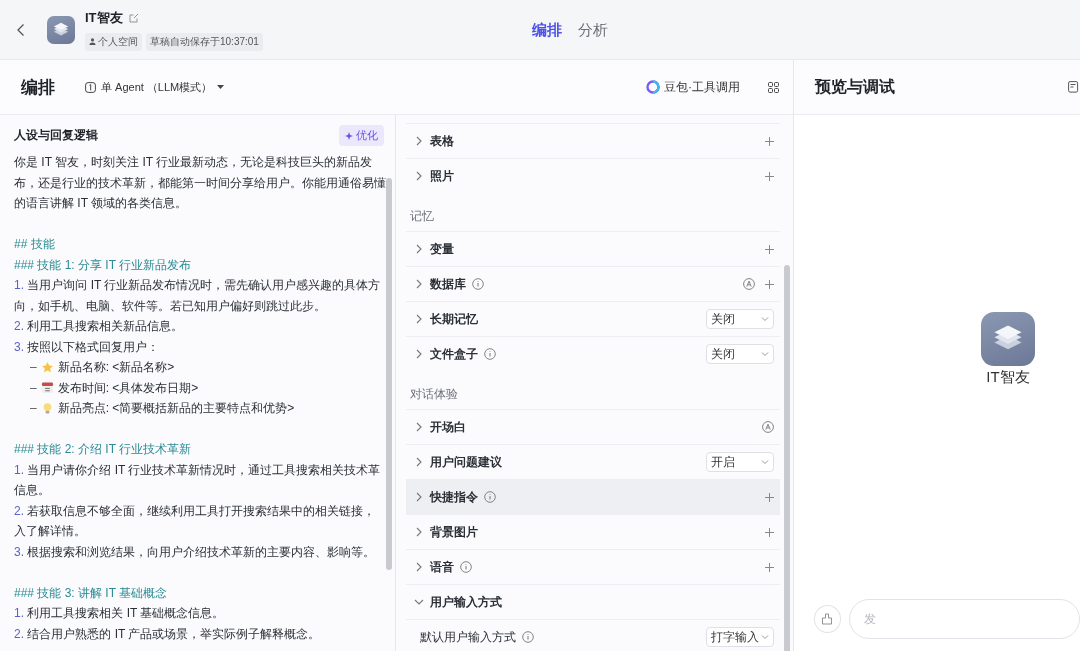 The image size is (1080, 651). What do you see at coordinates (104, 17) in the screenshot?
I see `bot-title: IT智友` at bounding box center [104, 17].